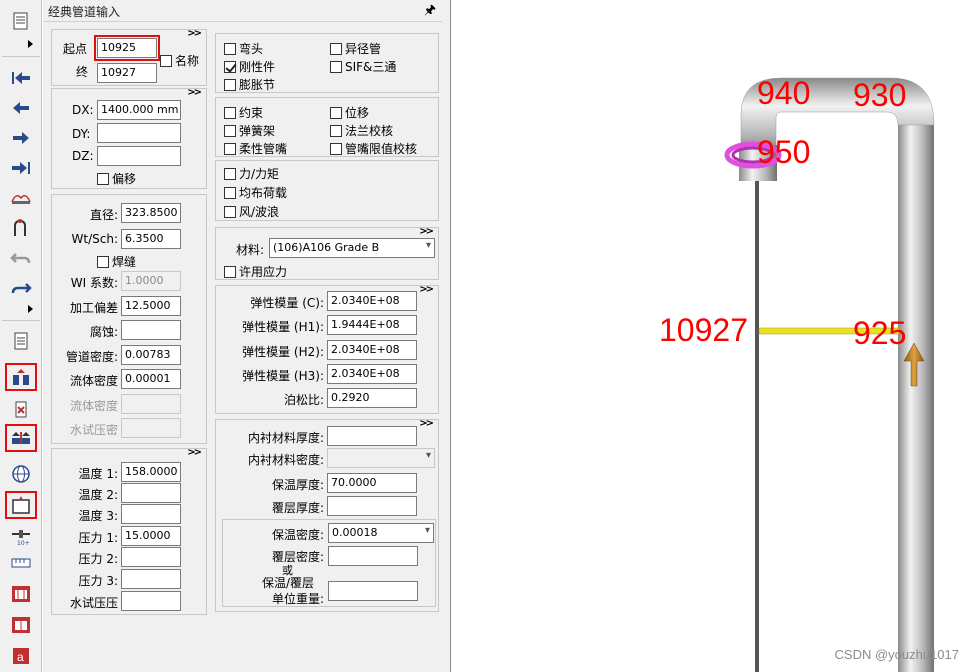  I want to click on force-moment-checkbox: 力/力矩, so click(251, 173).